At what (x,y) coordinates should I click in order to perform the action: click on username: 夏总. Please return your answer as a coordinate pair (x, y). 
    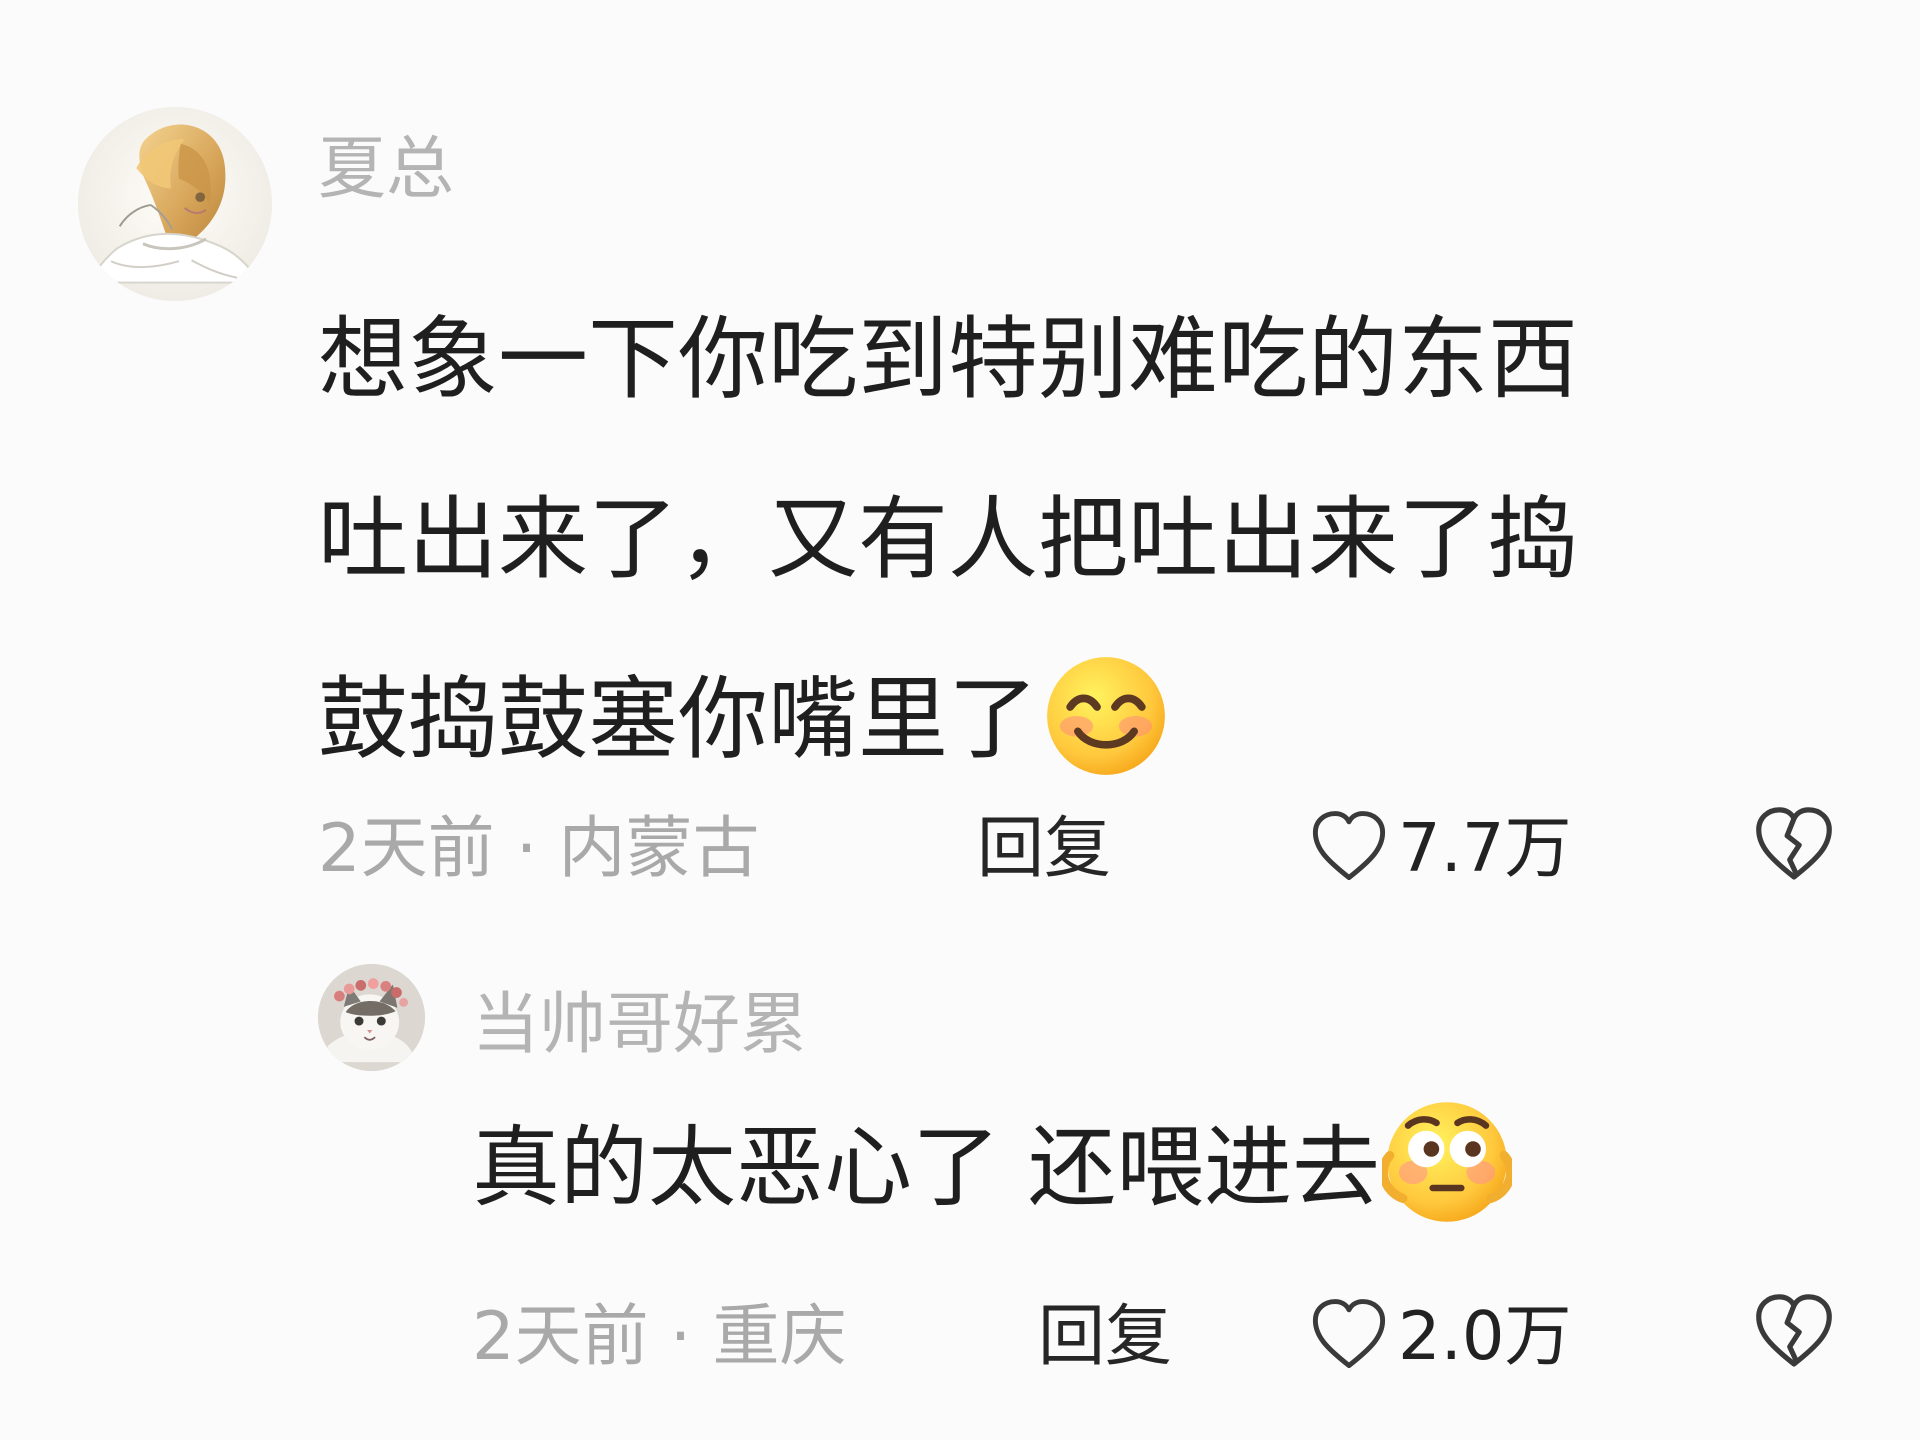
    Looking at the image, I should click on (386, 170).